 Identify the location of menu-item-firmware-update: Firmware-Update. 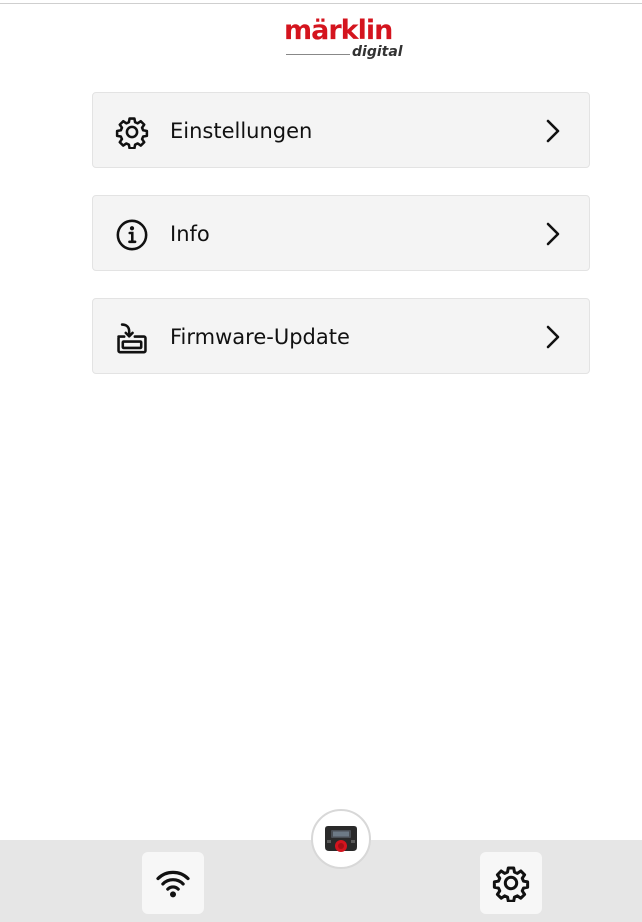
(341, 336).